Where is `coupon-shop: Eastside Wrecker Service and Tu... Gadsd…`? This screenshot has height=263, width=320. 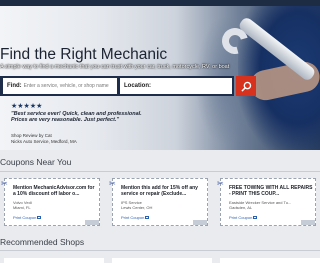
coupon-shop: Eastside Wrecker Service and Tu... Gadsd… is located at coordinates (260, 205).